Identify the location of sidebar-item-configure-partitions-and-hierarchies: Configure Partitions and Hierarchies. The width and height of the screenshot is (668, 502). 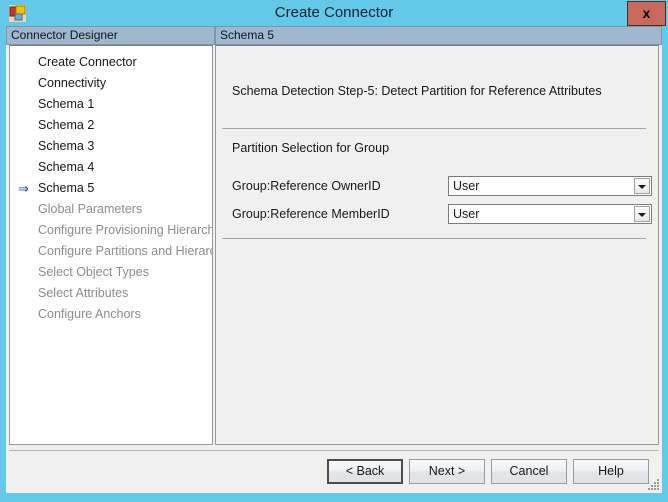
(111, 251).